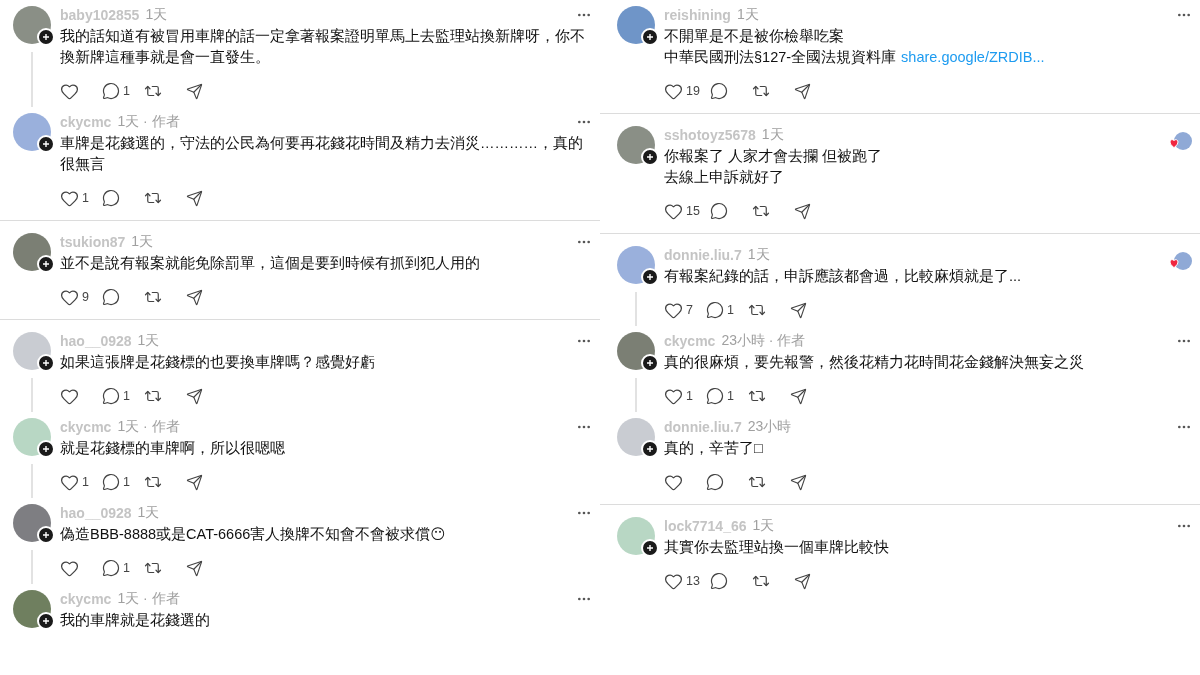  I want to click on comment-text: 車牌是花錢選的，守法的公民為何要再花錢花時間及精力去消災…………，真的很無言, so click(322, 154).